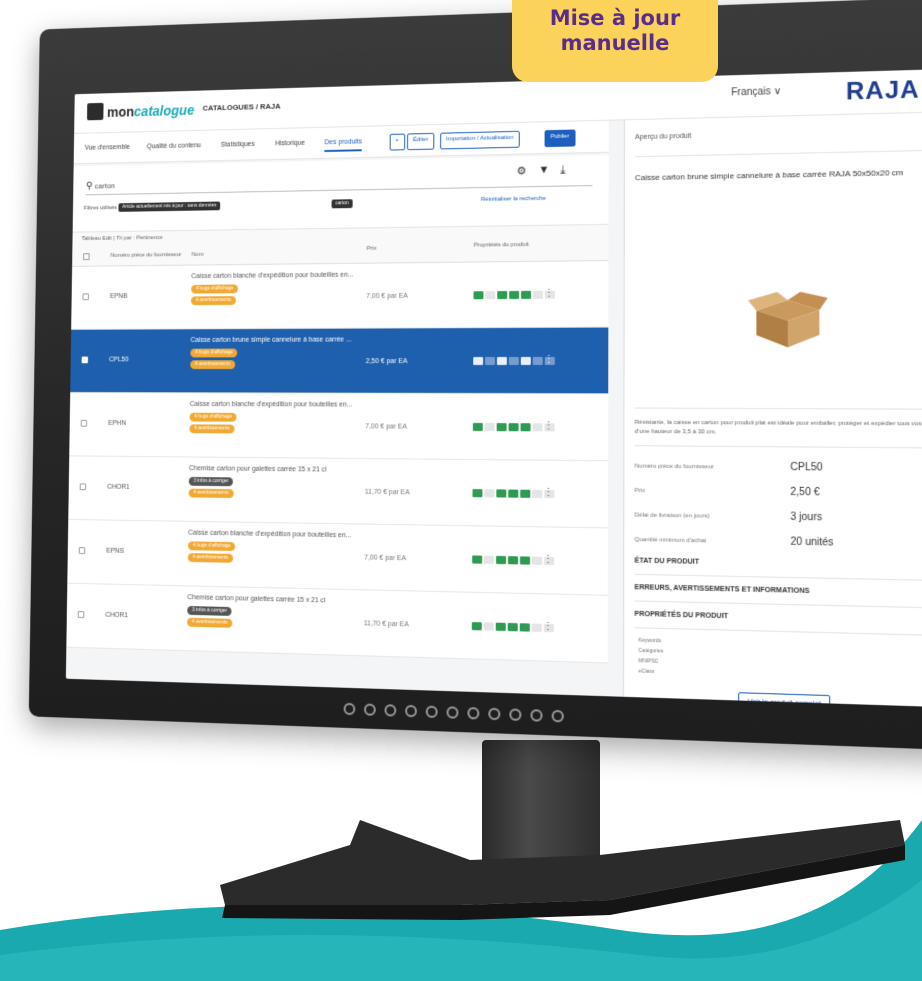 This screenshot has height=981, width=922. Describe the element at coordinates (100, 186) in the screenshot. I see `search-input: ⚲ carton` at that location.